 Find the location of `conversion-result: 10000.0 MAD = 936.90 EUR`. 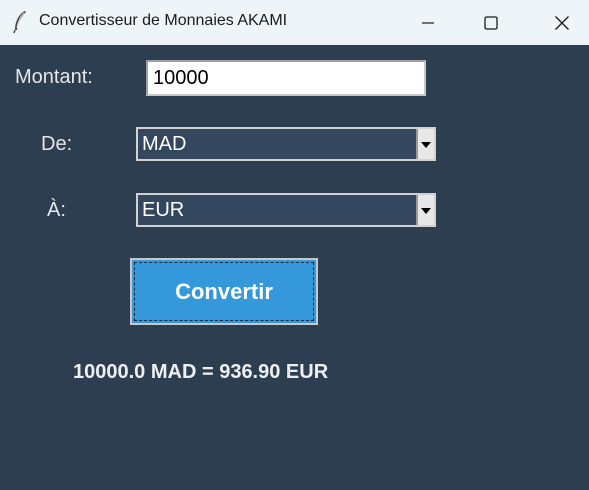

conversion-result: 10000.0 MAD = 936.90 EUR is located at coordinates (201, 372).